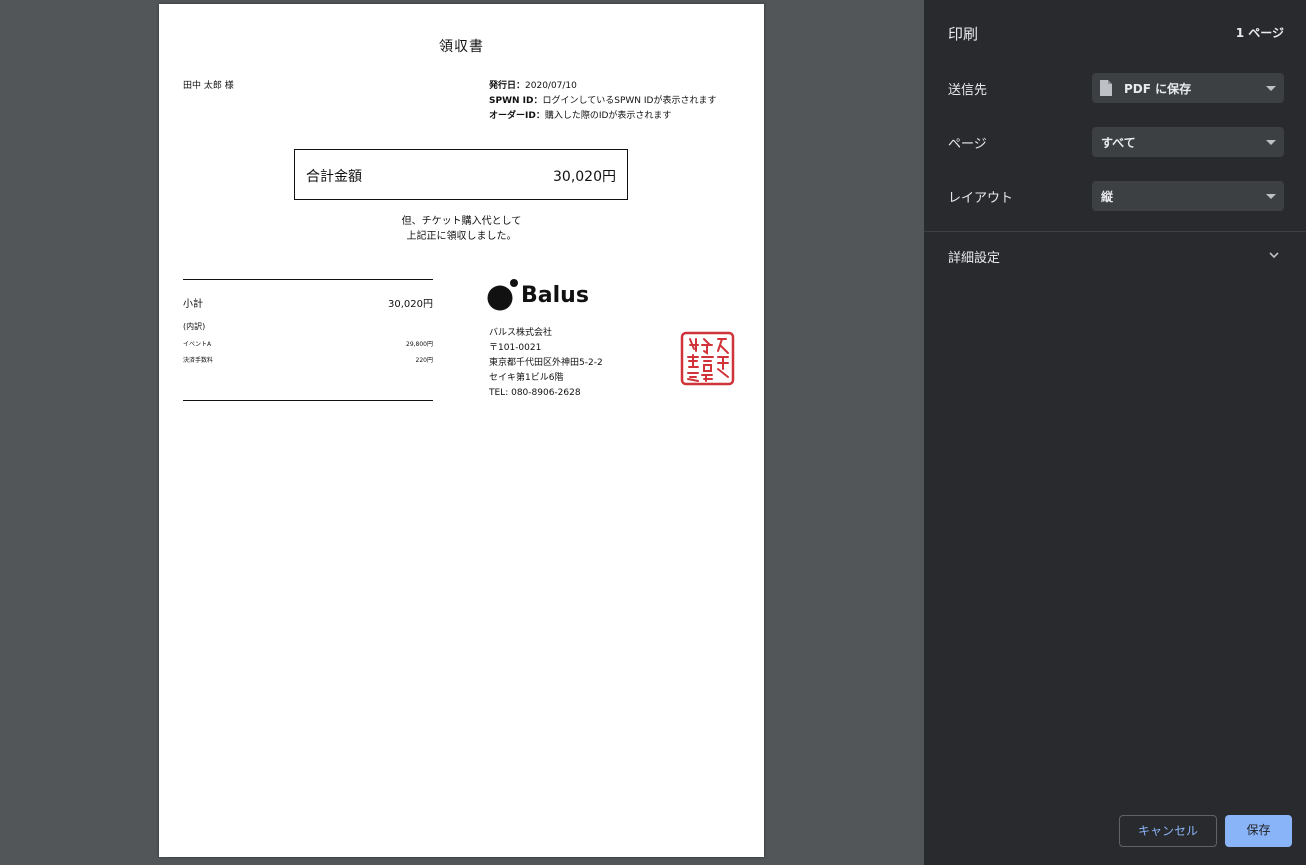 The image size is (1306, 865). What do you see at coordinates (1158, 89) in the screenshot?
I see `destination-value: PDF に保存` at bounding box center [1158, 89].